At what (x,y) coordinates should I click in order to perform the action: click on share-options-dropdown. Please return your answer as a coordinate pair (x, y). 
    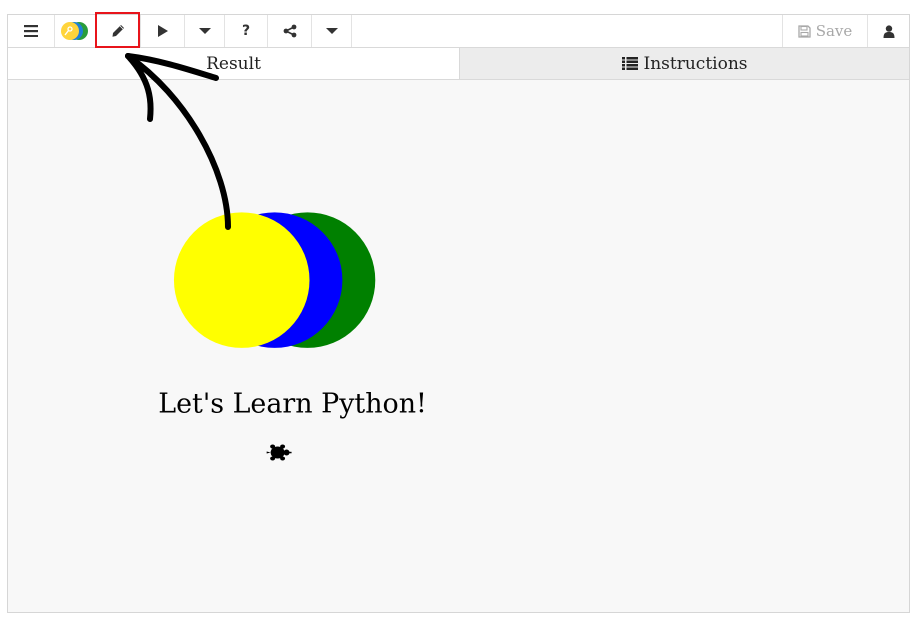
    Looking at the image, I should click on (332, 31).